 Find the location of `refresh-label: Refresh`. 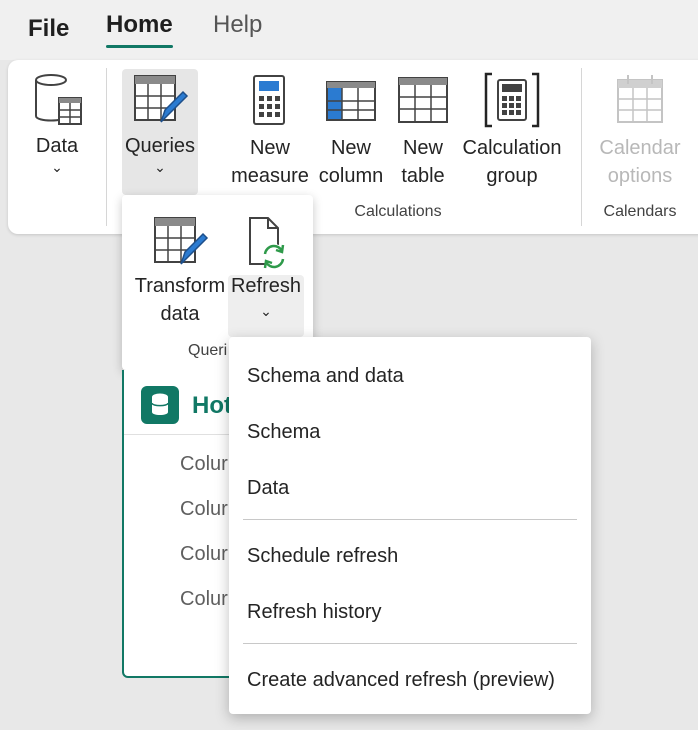

refresh-label: Refresh is located at coordinates (266, 286).